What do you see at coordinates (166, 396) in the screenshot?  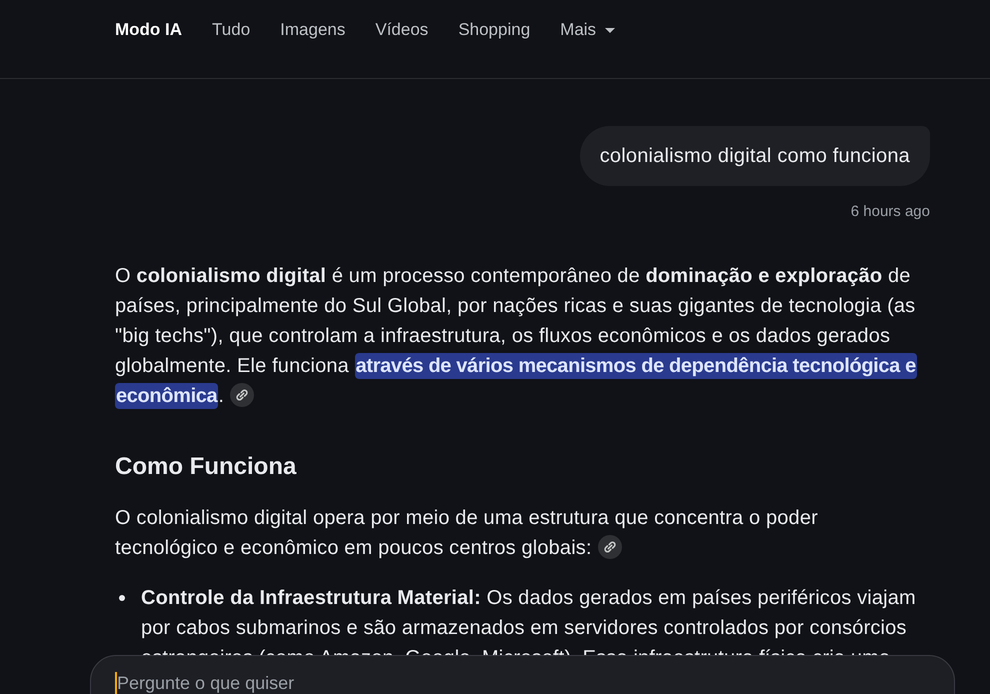 I see `highlighted-passage: econômica` at bounding box center [166, 396].